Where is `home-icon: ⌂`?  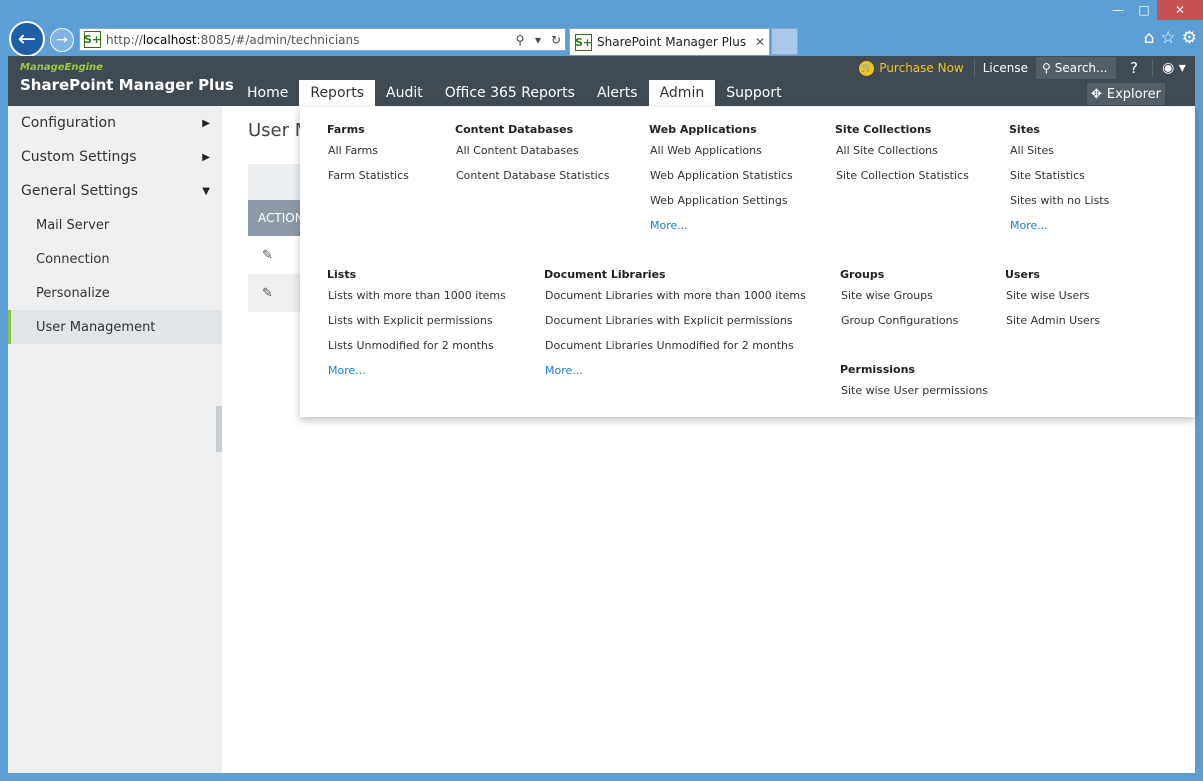
home-icon: ⌂ is located at coordinates (1149, 38).